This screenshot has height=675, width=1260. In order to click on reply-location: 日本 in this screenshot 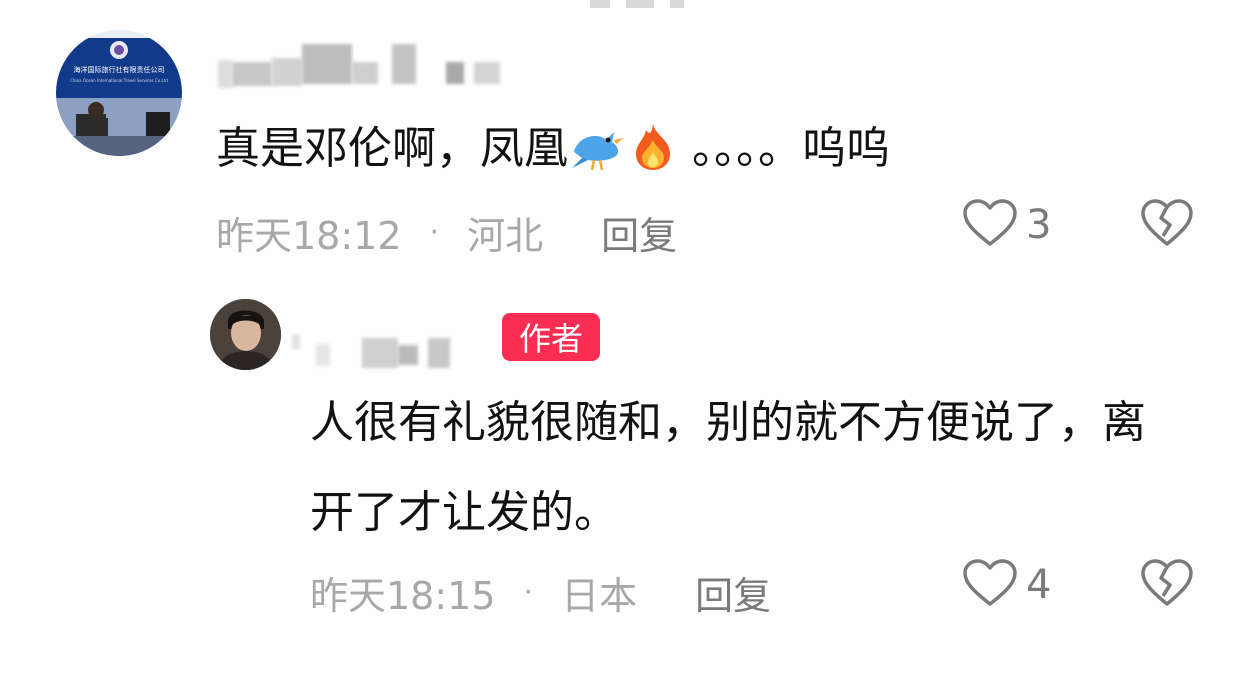, I will do `click(599, 596)`.